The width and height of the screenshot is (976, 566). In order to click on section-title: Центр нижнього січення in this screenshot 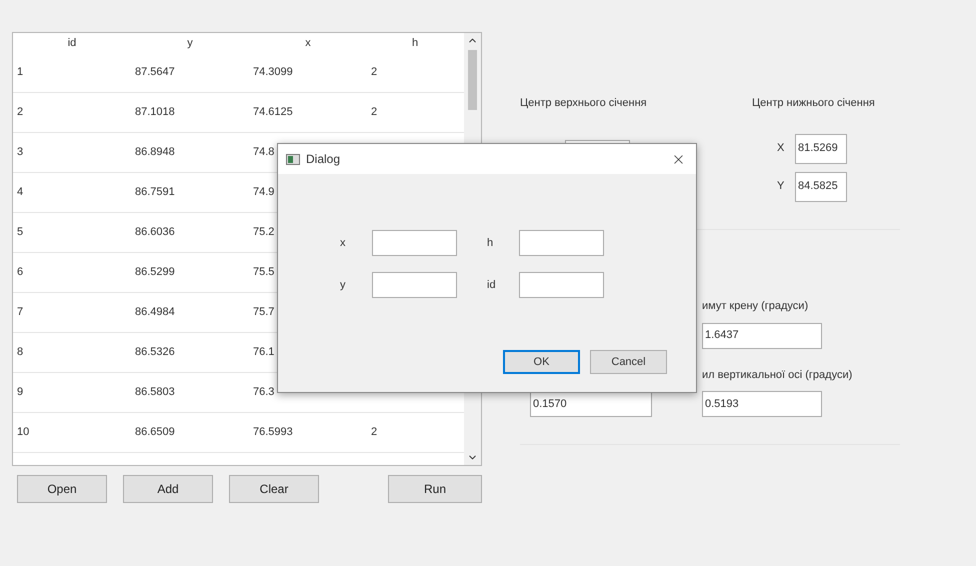, I will do `click(813, 103)`.